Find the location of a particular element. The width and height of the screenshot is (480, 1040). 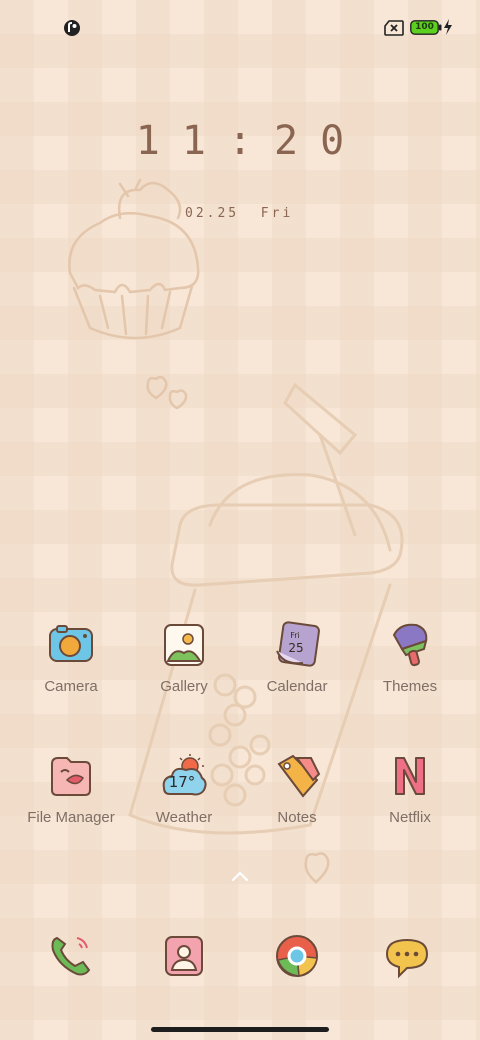

app-label: Gallery is located at coordinates (184, 686).